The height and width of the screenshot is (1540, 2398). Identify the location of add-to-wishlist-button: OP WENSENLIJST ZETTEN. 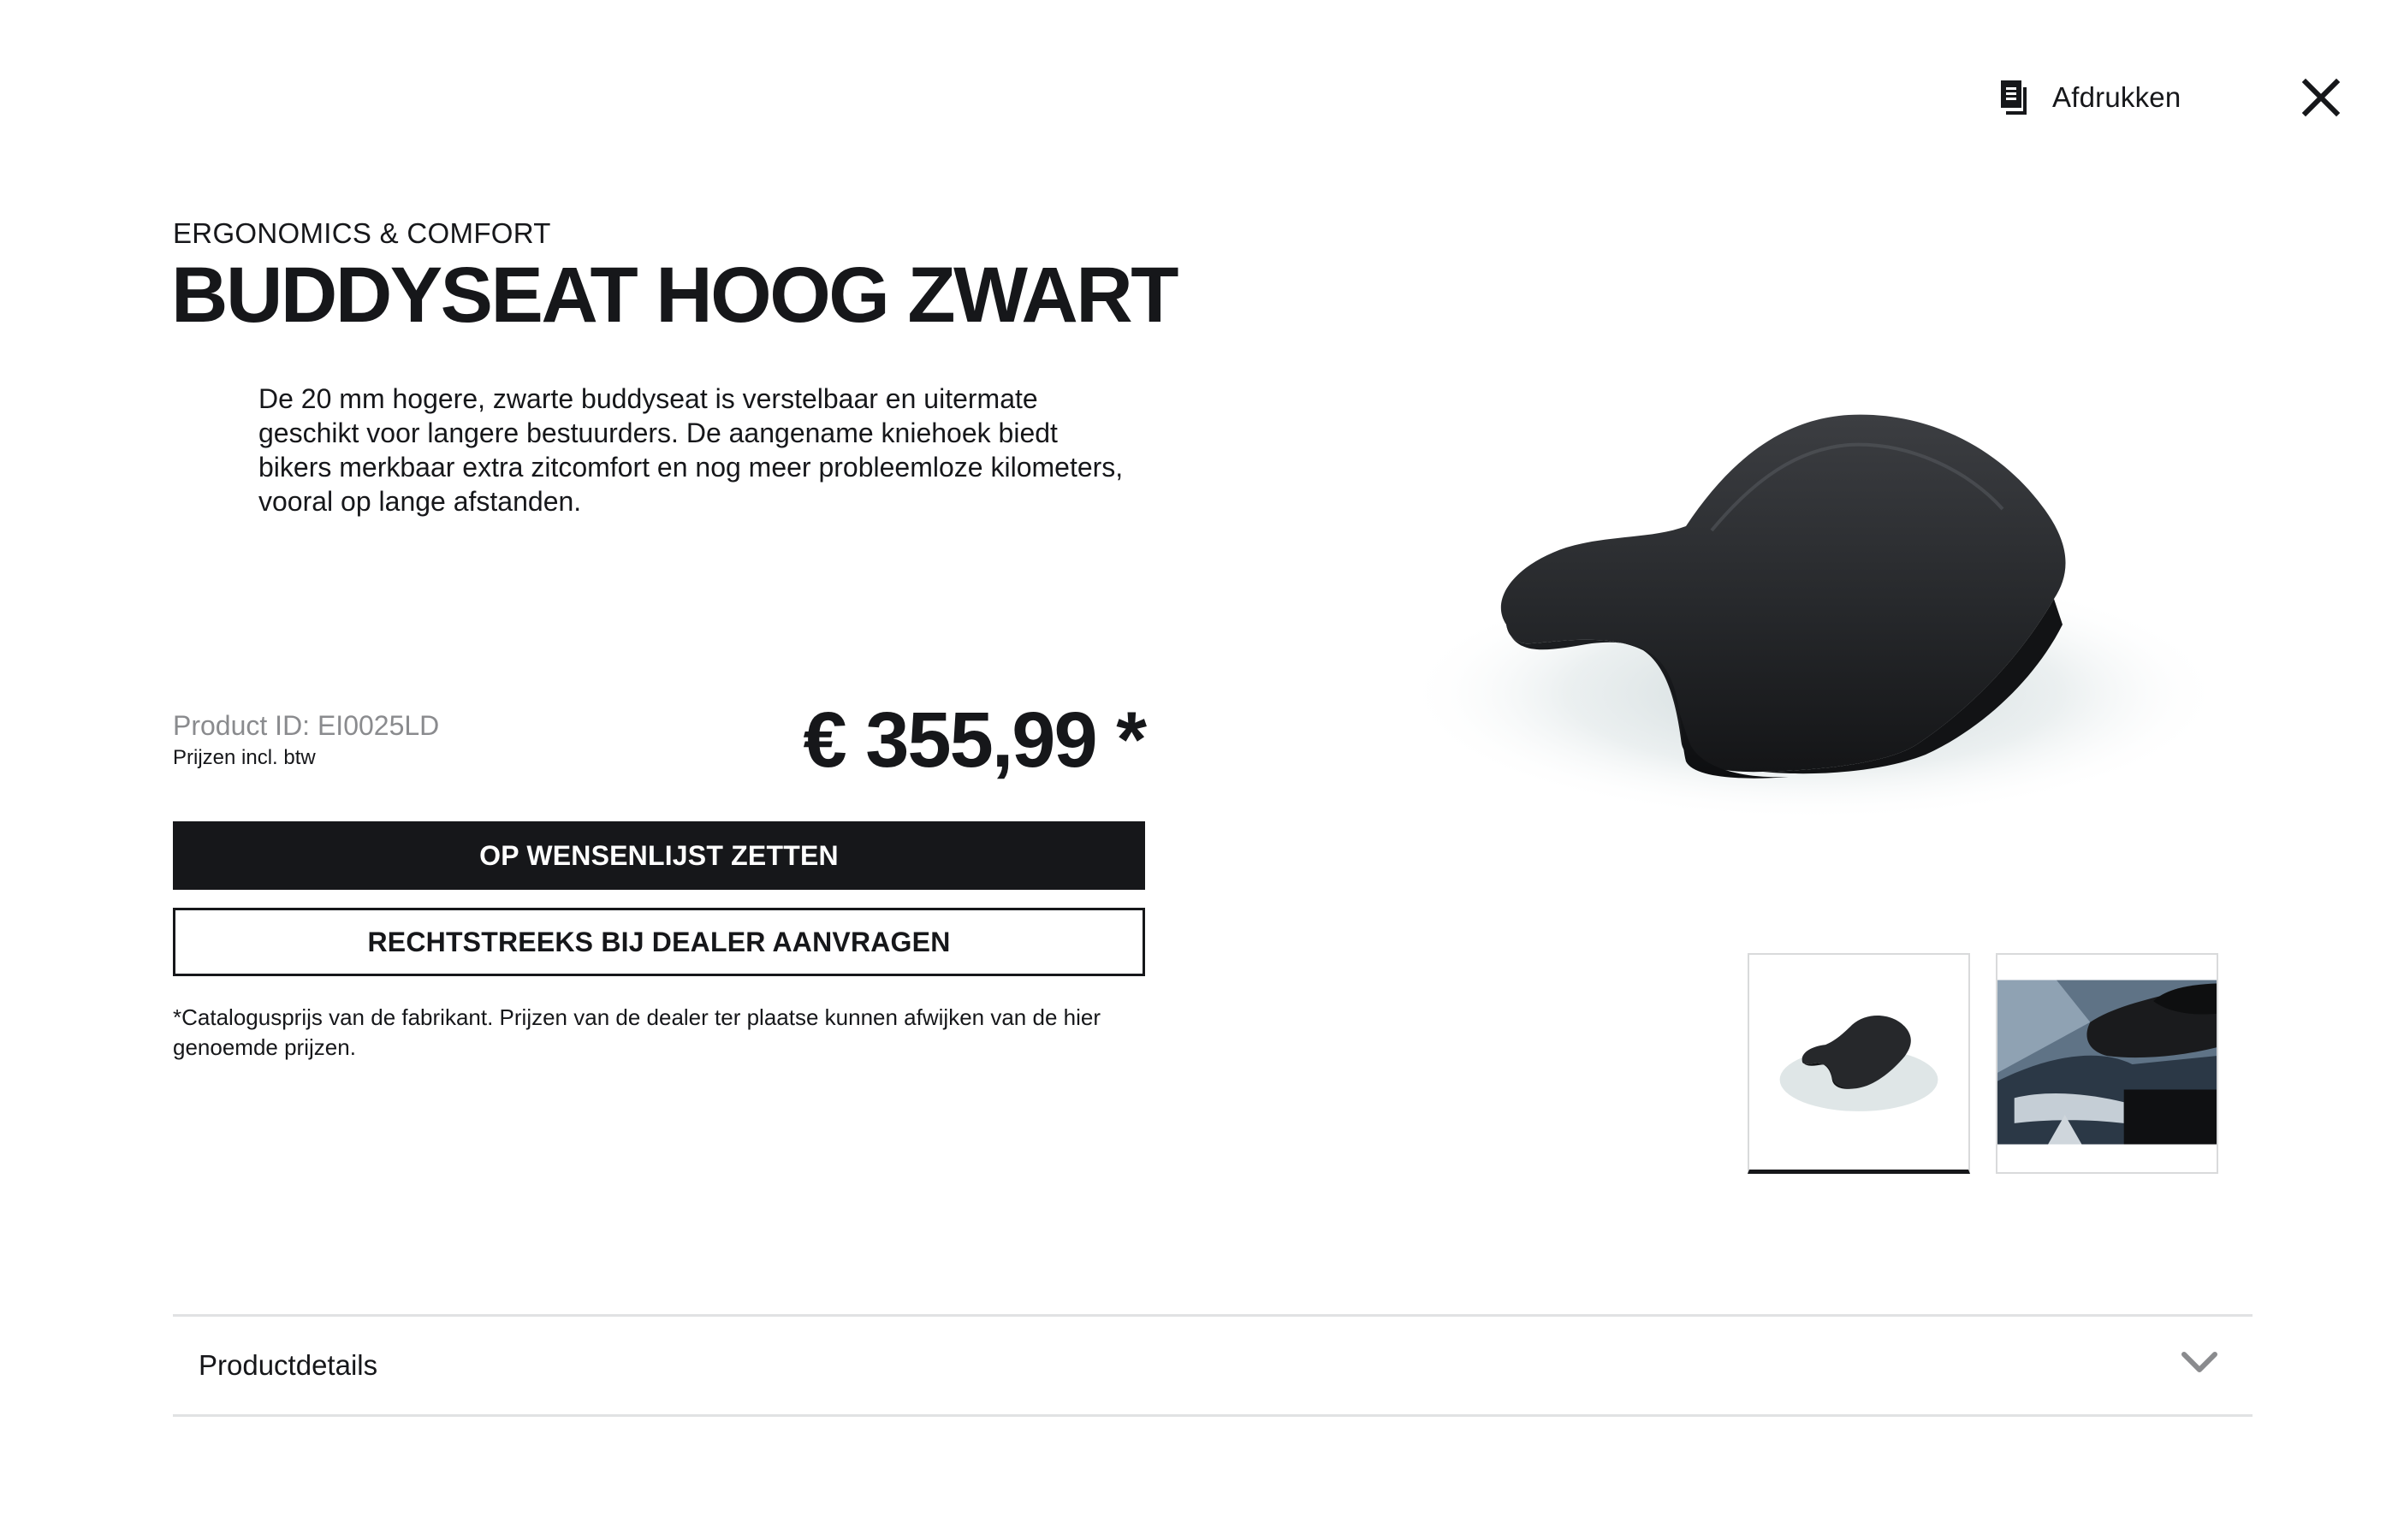
(659, 855).